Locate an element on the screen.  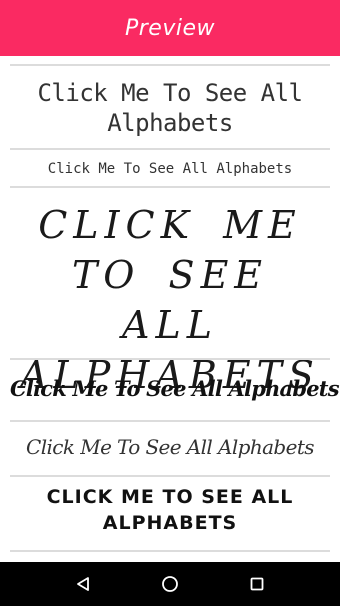
font-preview-item-2: Click Me To See All Alphabets is located at coordinates (170, 169).